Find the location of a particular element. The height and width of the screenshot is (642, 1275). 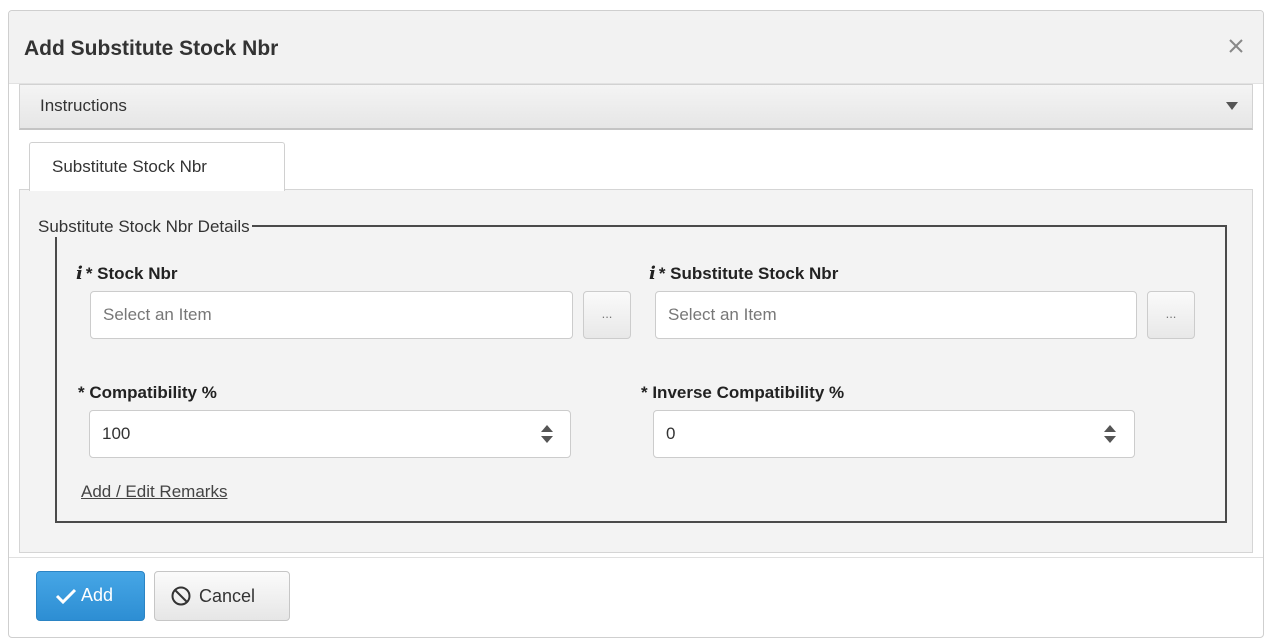

dialog-header: Add Substitute Stock Nbr is located at coordinates (636, 47).